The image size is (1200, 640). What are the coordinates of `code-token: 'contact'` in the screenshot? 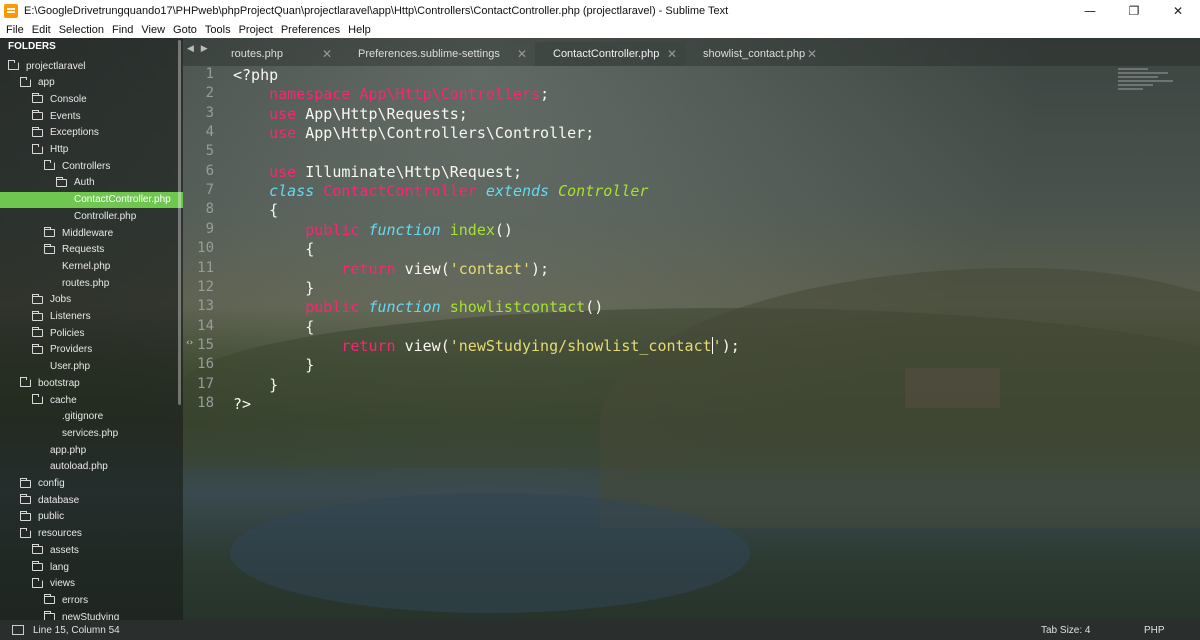 It's located at (490, 268).